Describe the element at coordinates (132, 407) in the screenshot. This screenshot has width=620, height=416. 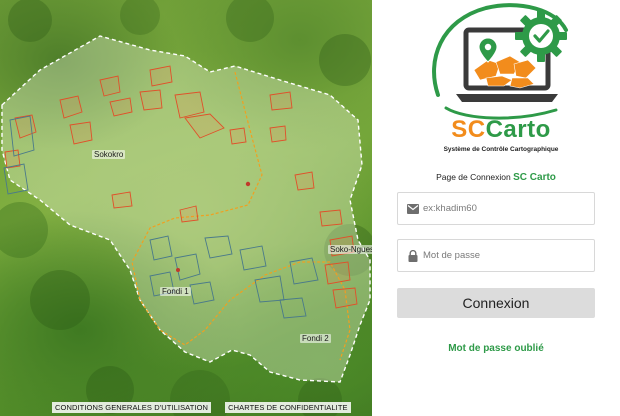
I see `terms-link: CONDITIONS GENERALES D'UTILISATION` at that location.